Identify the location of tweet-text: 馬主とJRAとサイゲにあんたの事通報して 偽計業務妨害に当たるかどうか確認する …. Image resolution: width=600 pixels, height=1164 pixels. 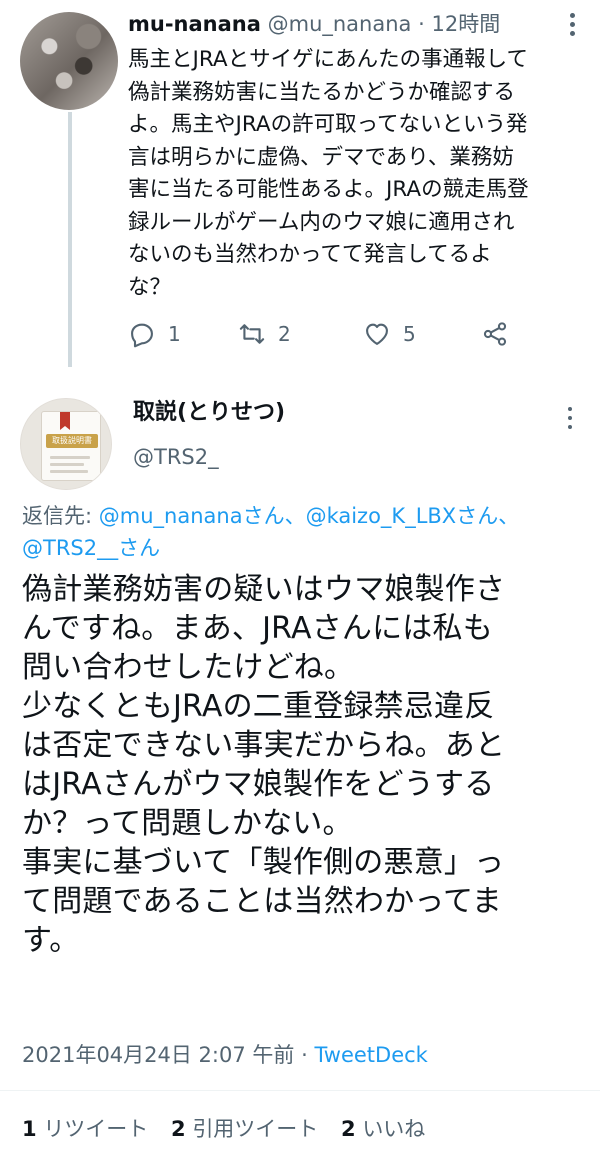
(328, 173).